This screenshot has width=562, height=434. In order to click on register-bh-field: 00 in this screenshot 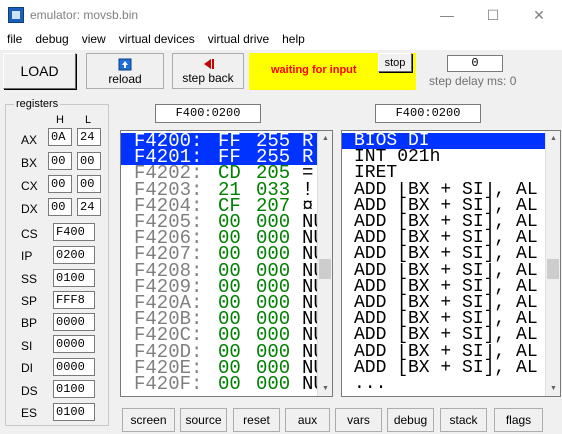, I will do `click(60, 161)`.